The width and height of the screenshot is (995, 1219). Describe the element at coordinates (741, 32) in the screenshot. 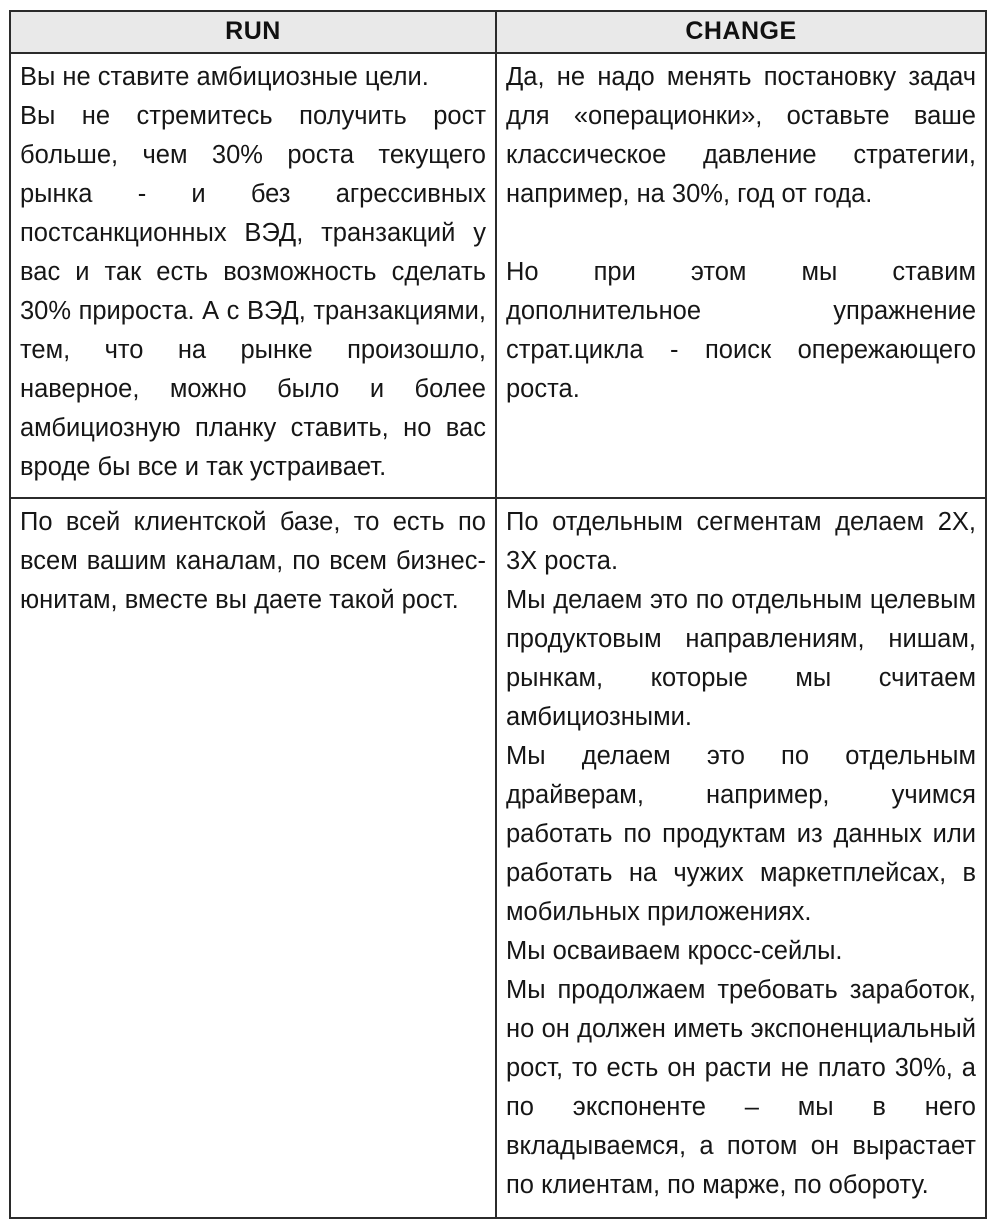

I see `column-header-change: CHANGE` at that location.